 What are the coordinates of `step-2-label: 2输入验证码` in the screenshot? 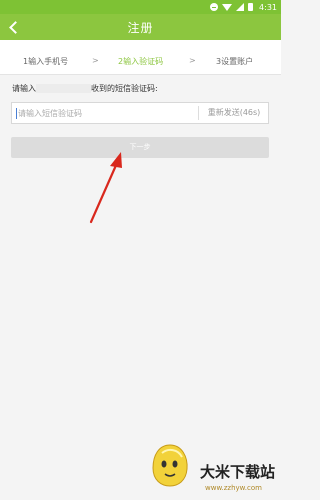 It's located at (141, 61).